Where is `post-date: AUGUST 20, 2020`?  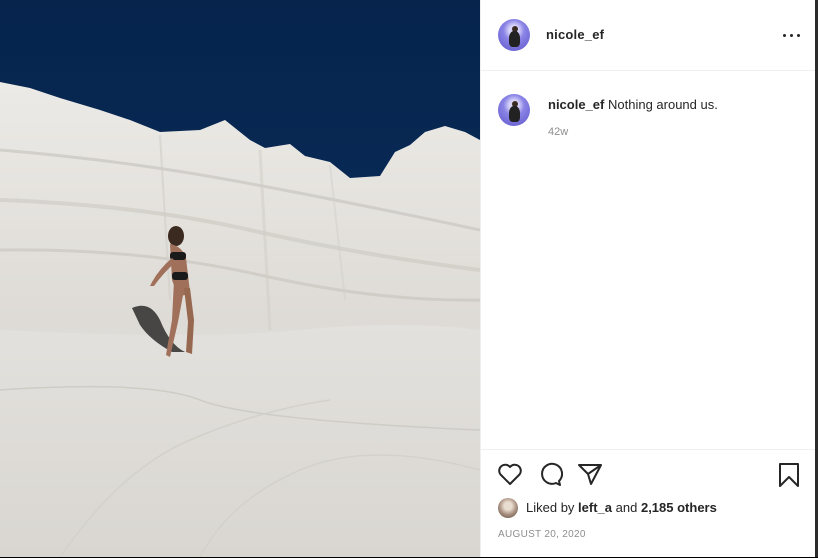
post-date: AUGUST 20, 2020 is located at coordinates (542, 534).